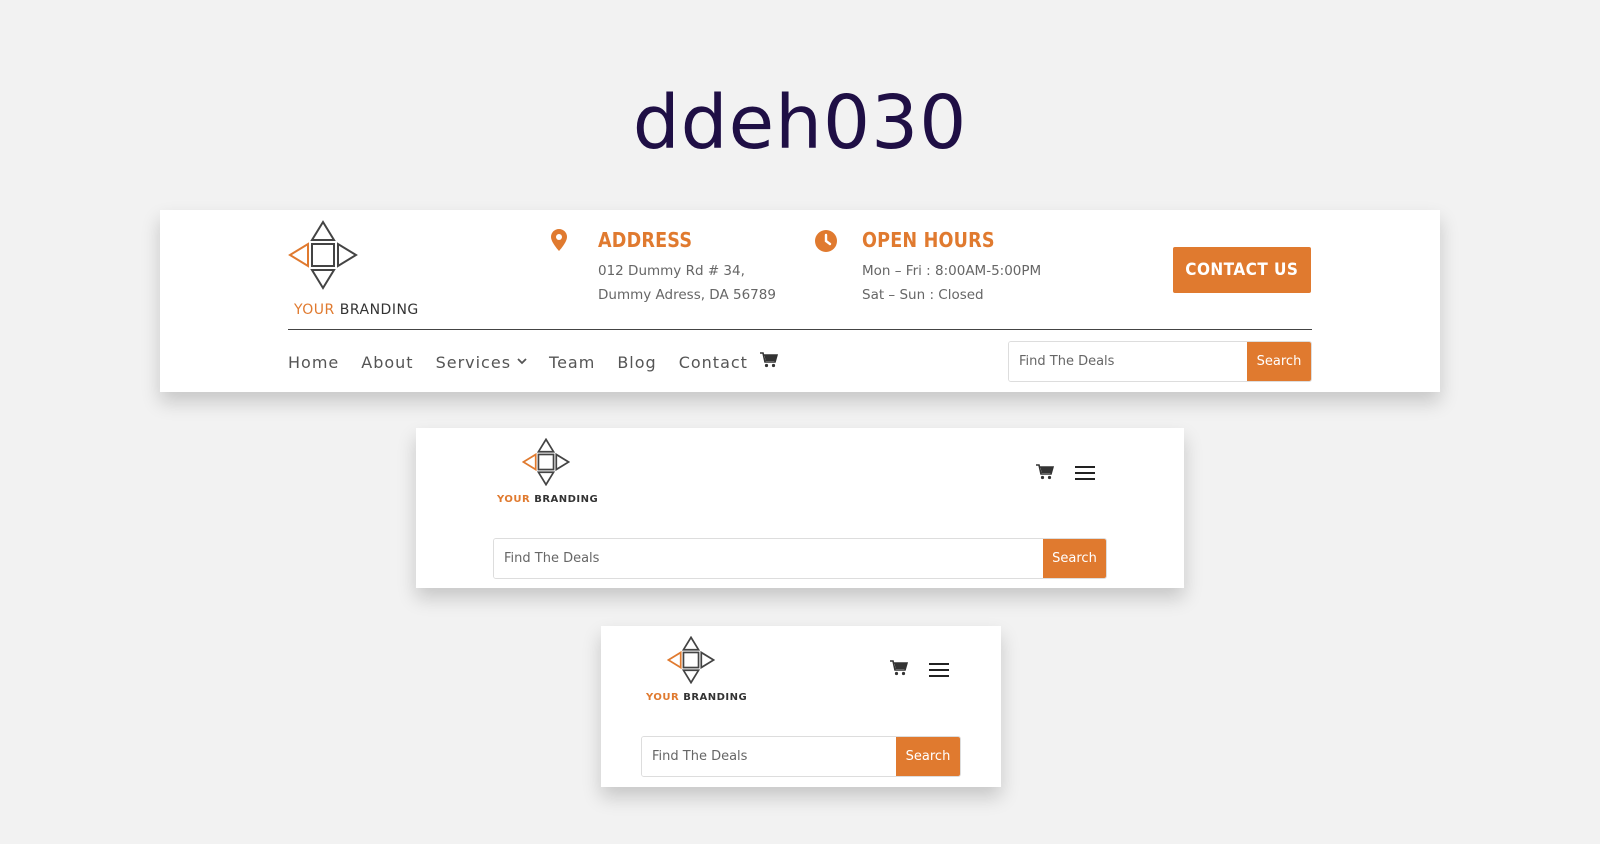 The width and height of the screenshot is (1600, 844). Describe the element at coordinates (928, 240) in the screenshot. I see `hours-title: OPEN HOURS` at that location.